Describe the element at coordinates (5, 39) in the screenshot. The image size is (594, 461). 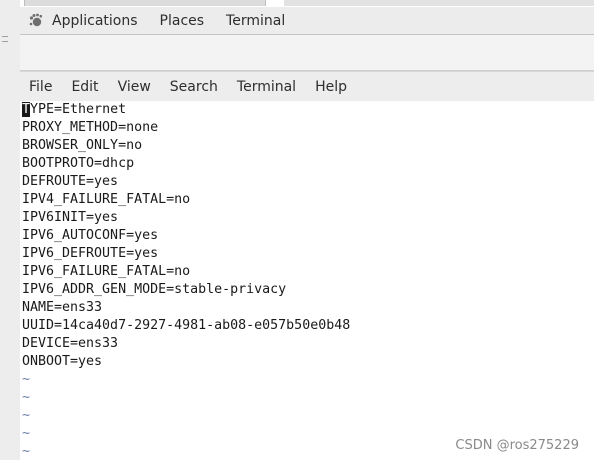
I see `window-edge-grip` at that location.